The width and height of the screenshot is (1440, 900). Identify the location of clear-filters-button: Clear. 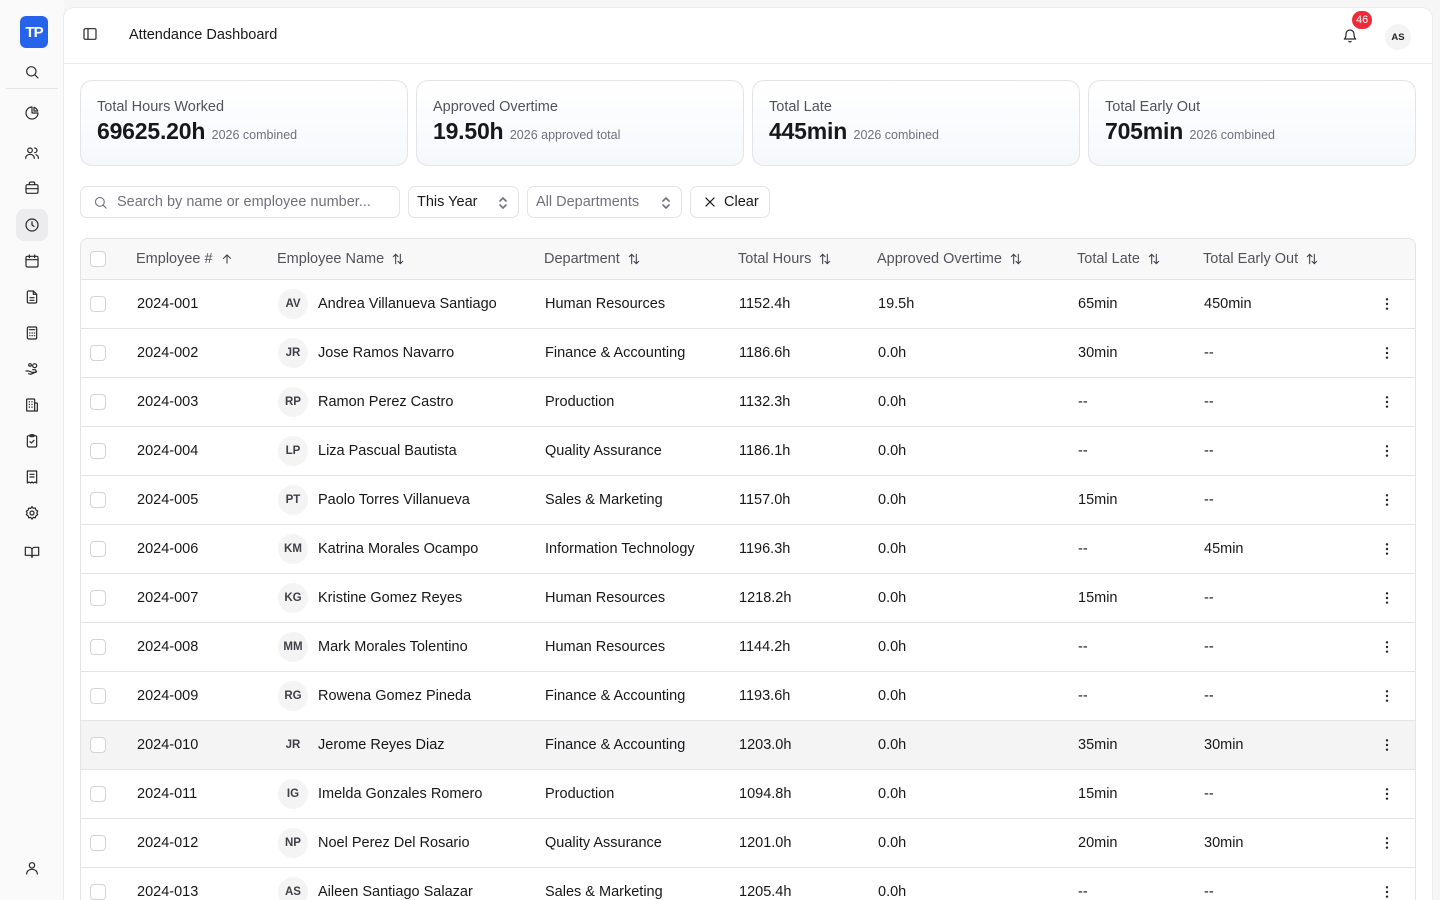
(730, 202).